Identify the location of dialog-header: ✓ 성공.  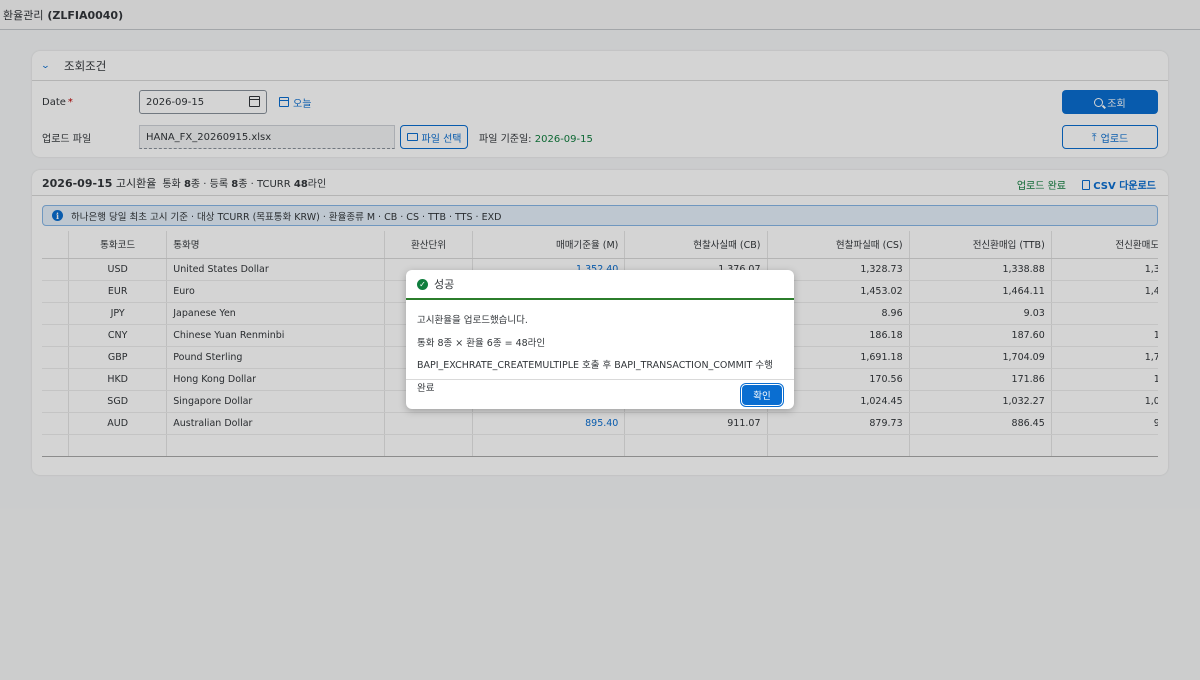
(600, 285).